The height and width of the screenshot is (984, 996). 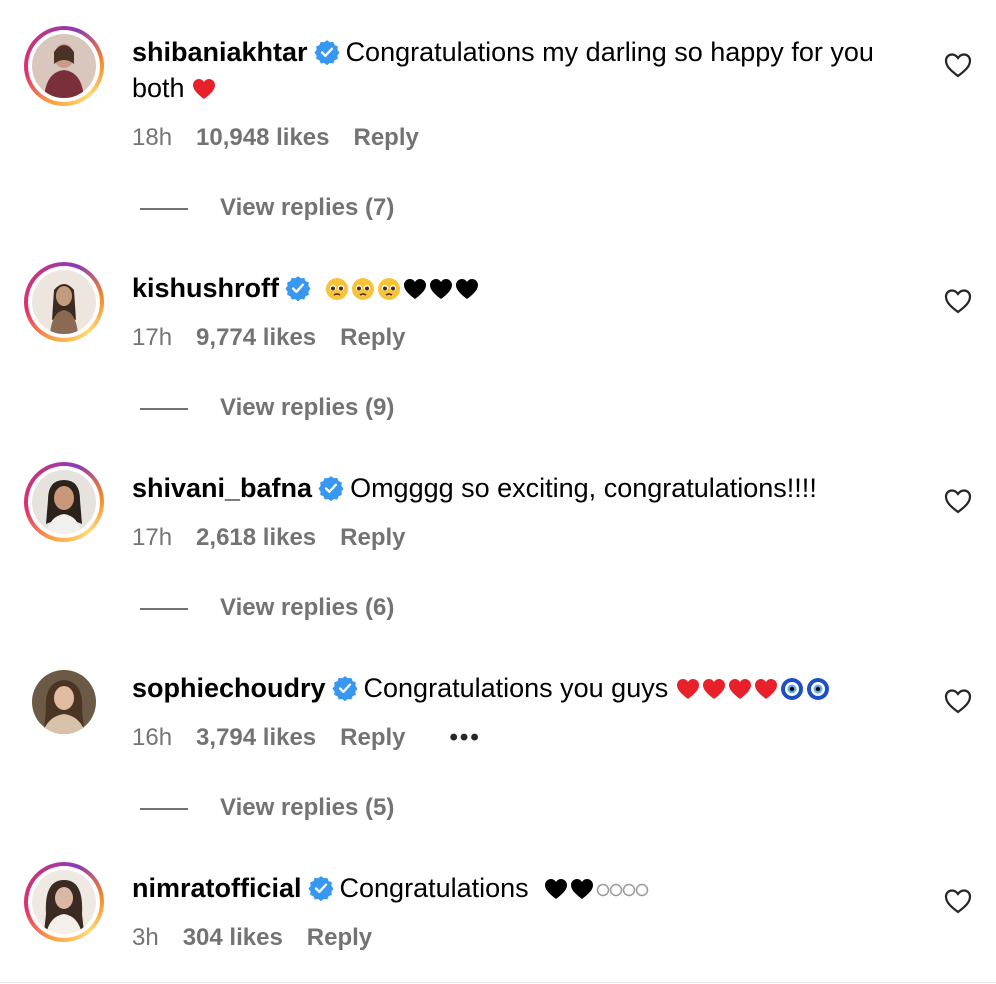 I want to click on comment-text-line: kishushroff, so click(x=527, y=288).